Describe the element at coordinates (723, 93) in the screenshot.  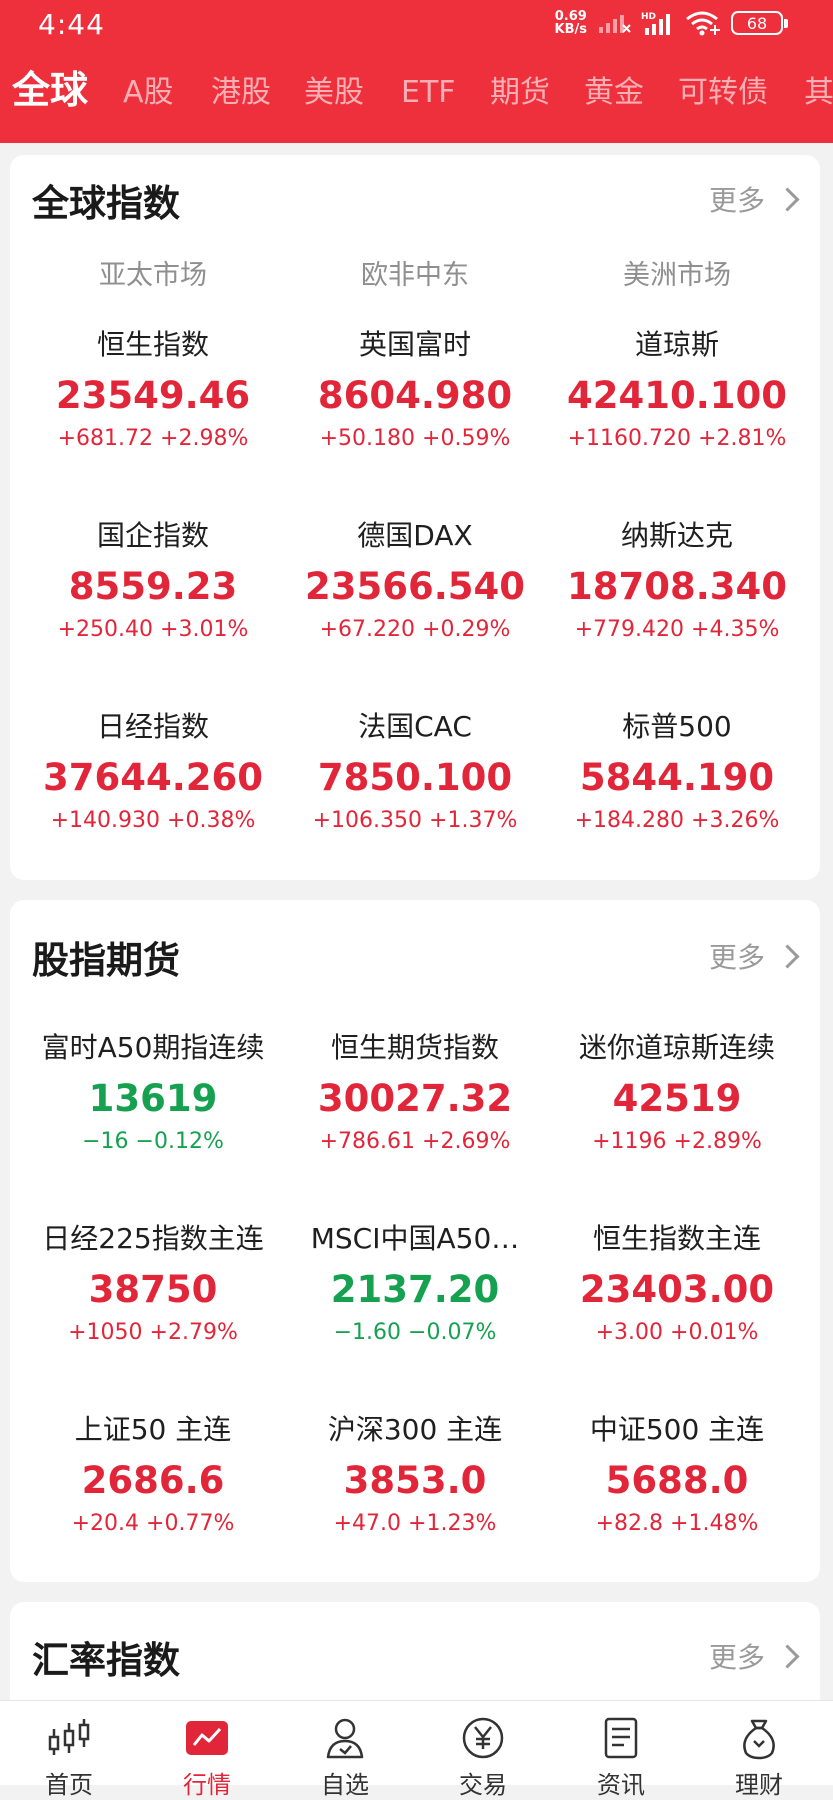
I see `tab-convertible-bonds: 可转债` at that location.